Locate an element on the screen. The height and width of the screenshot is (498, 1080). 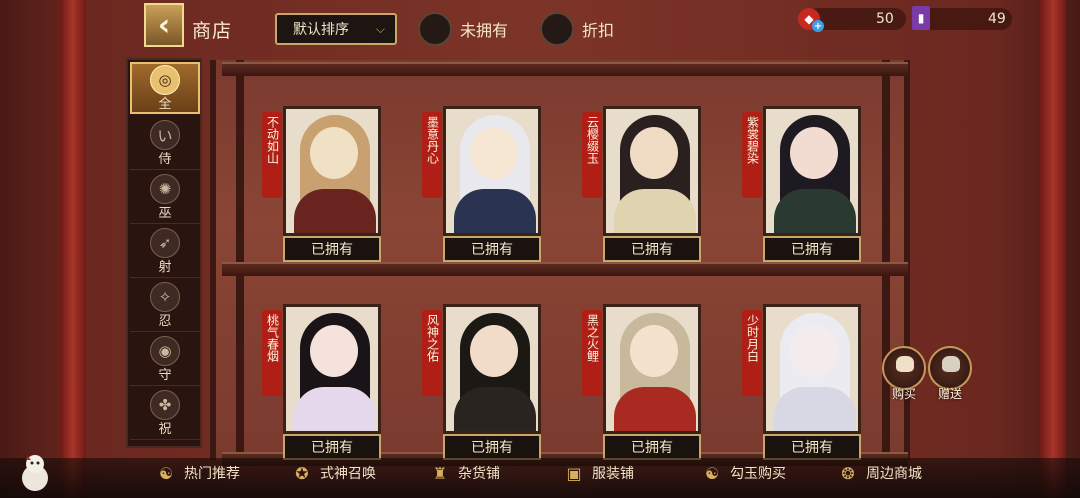
sidebar-item-shaman: ✺ 巫 is located at coordinates (165, 198).